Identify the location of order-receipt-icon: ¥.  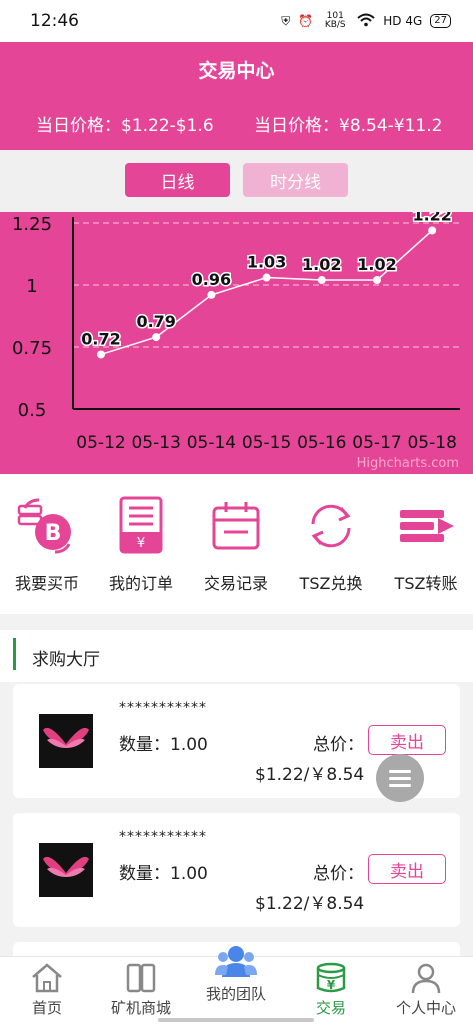
(141, 525).